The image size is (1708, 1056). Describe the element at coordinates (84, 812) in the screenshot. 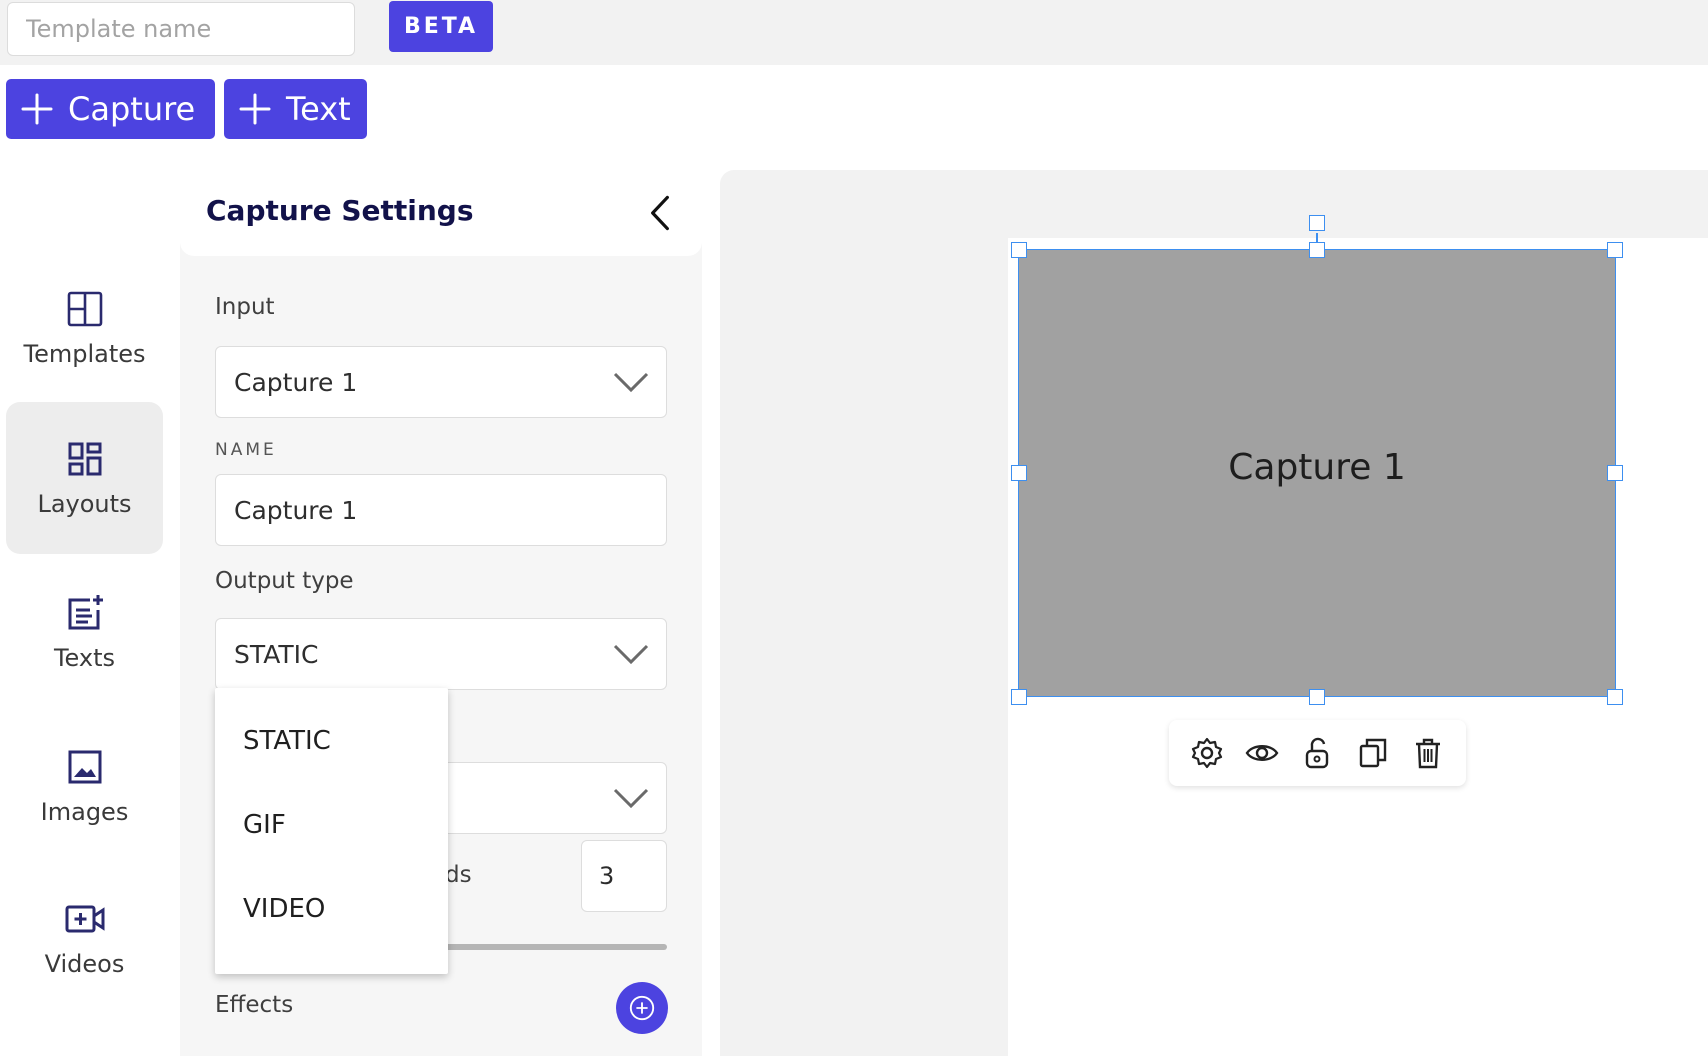

I see `nav-label-images: Images` at that location.